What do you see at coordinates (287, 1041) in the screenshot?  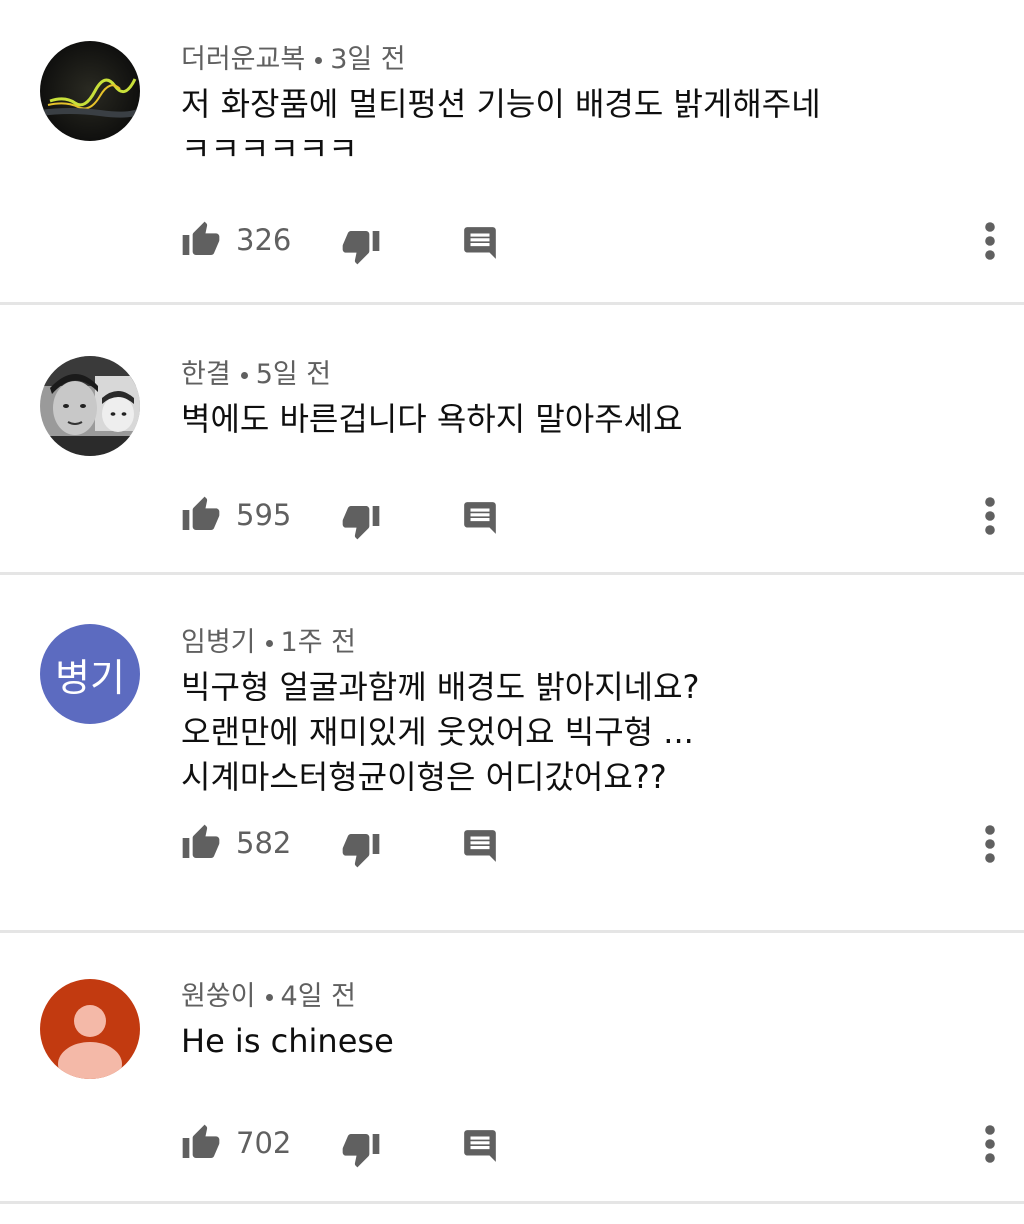 I see `comment-text-line: He is chinese` at bounding box center [287, 1041].